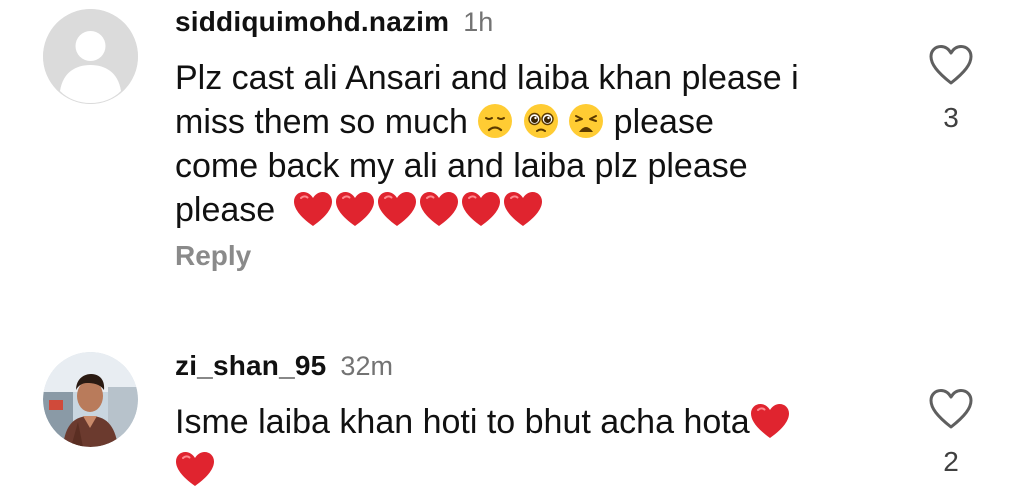  What do you see at coordinates (586, 121) in the screenshot?
I see `weary-face-icon` at bounding box center [586, 121].